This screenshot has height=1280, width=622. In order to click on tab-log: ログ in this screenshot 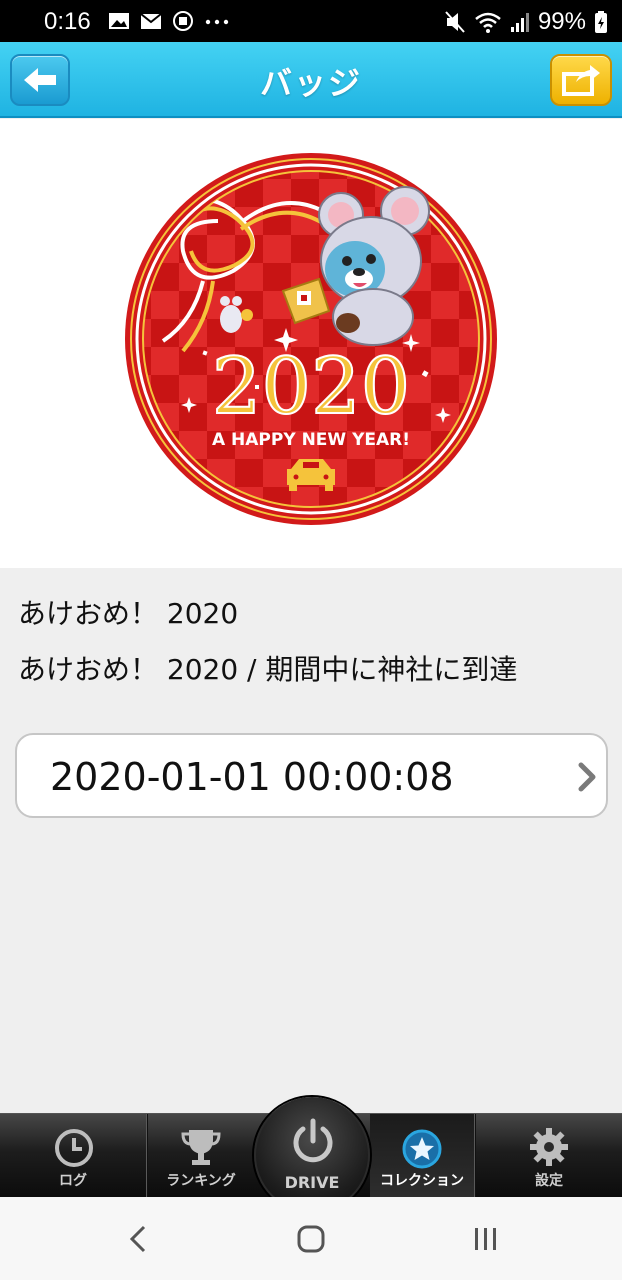, I will do `click(73, 1156)`.